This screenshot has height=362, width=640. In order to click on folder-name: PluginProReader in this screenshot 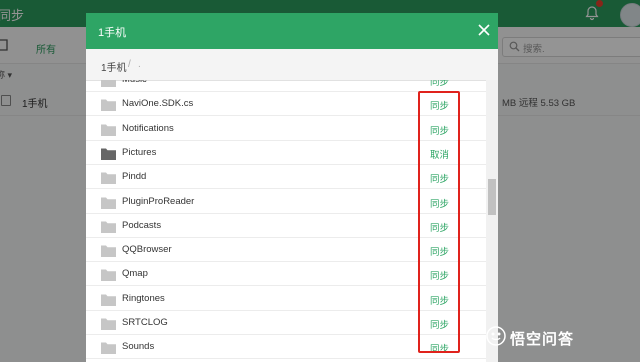, I will do `click(158, 201)`.